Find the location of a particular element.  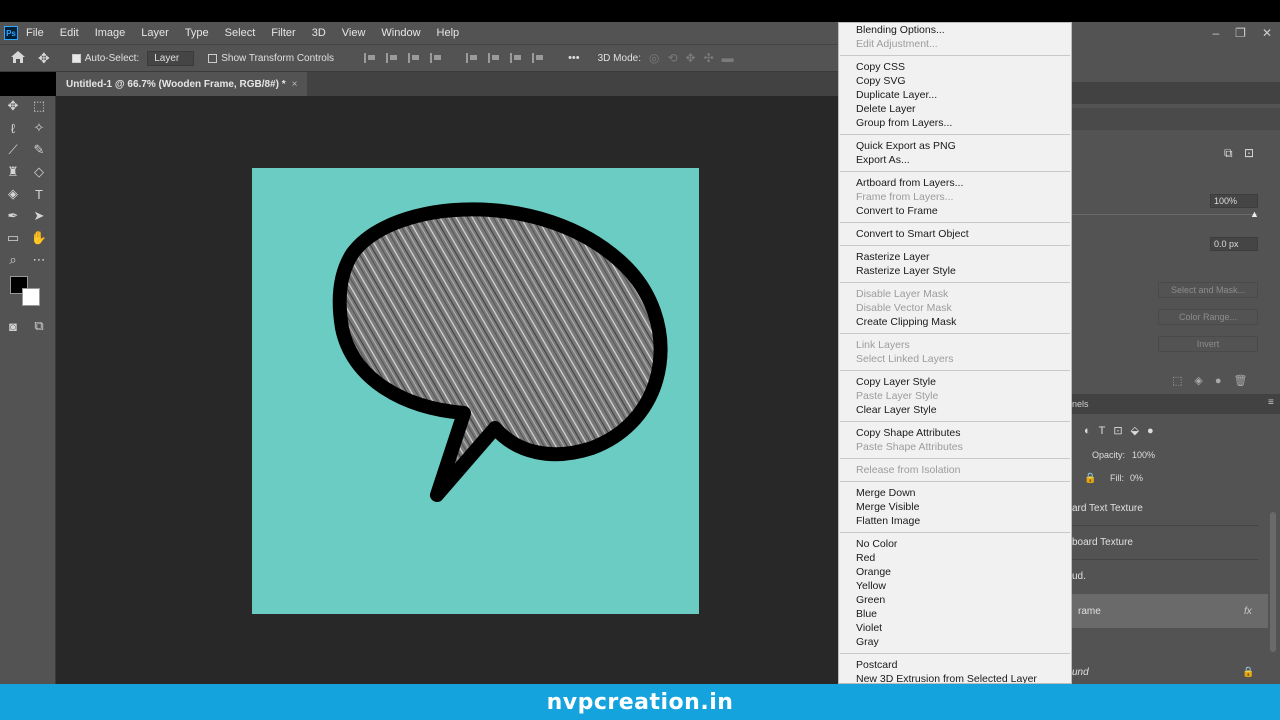

align-left-icon is located at coordinates (370, 58).